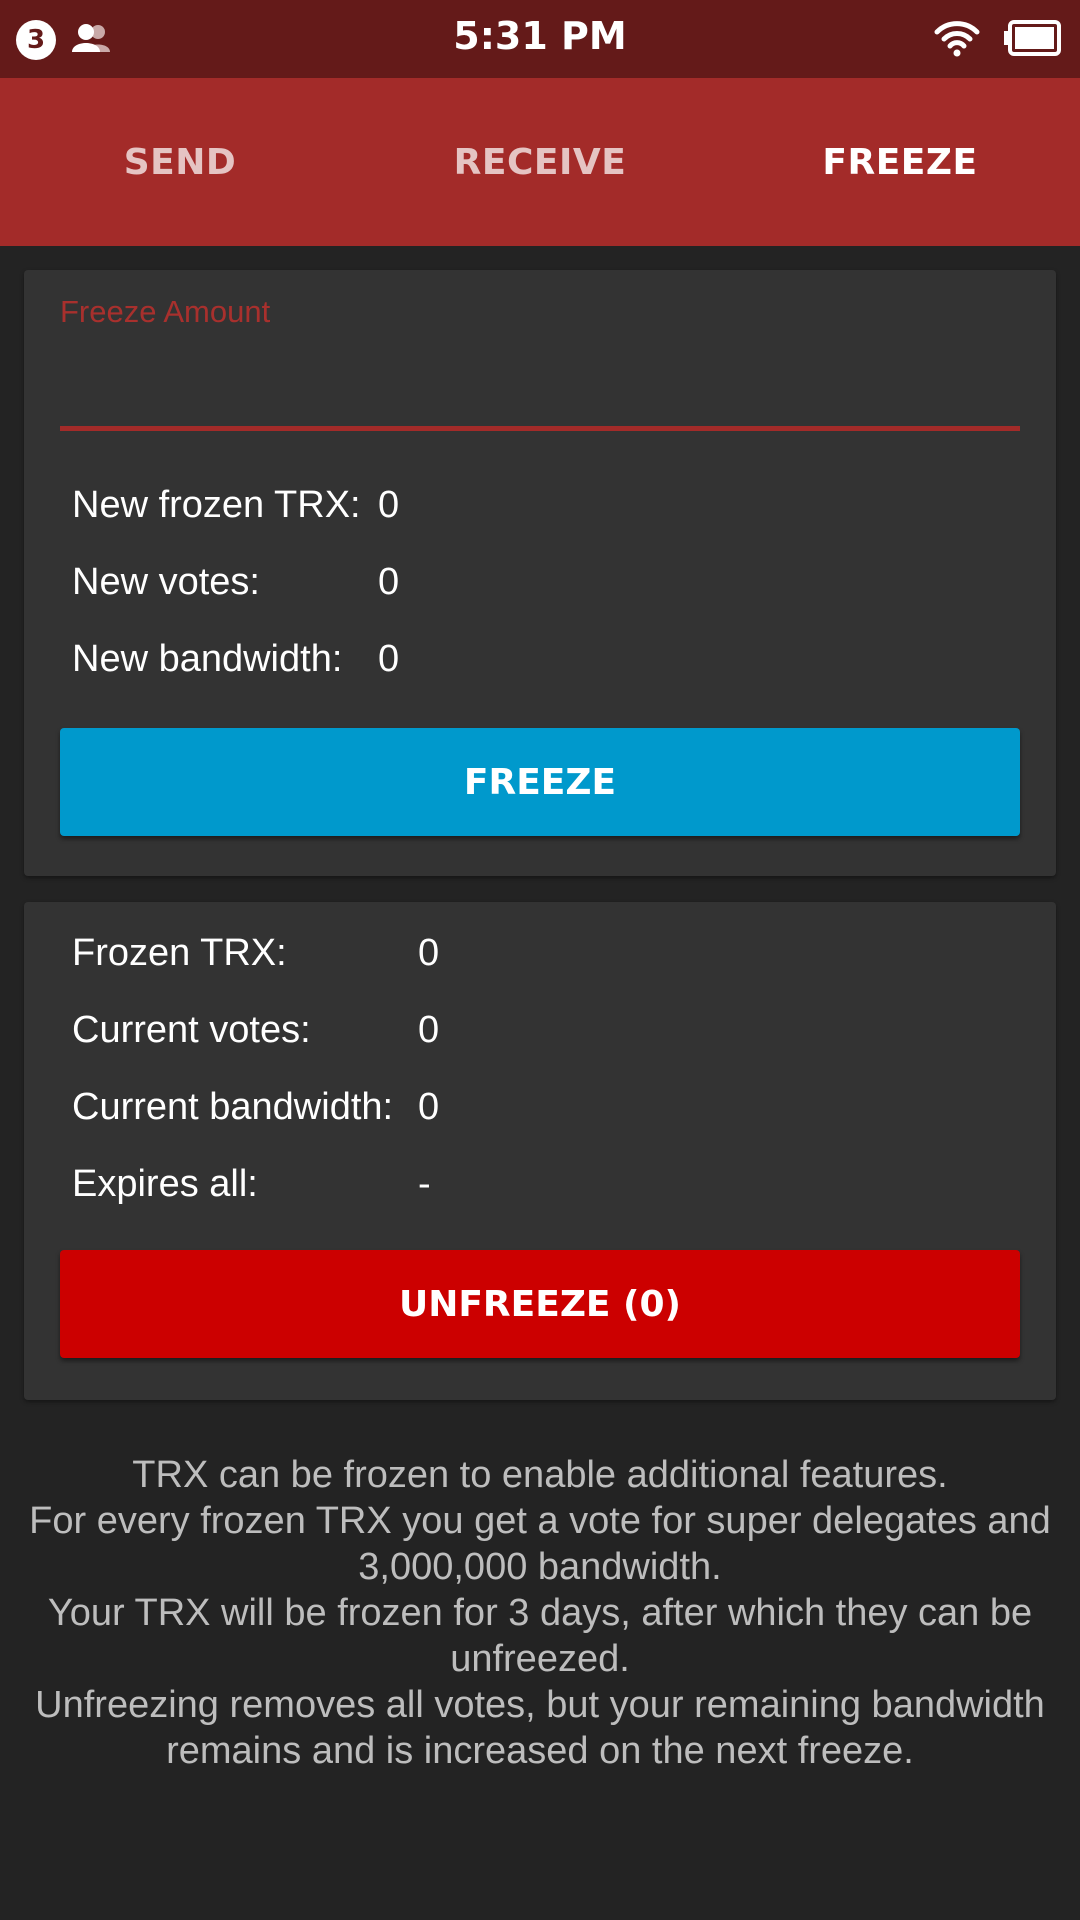 The height and width of the screenshot is (1920, 1080). What do you see at coordinates (540, 428) in the screenshot?
I see `input-underline` at bounding box center [540, 428].